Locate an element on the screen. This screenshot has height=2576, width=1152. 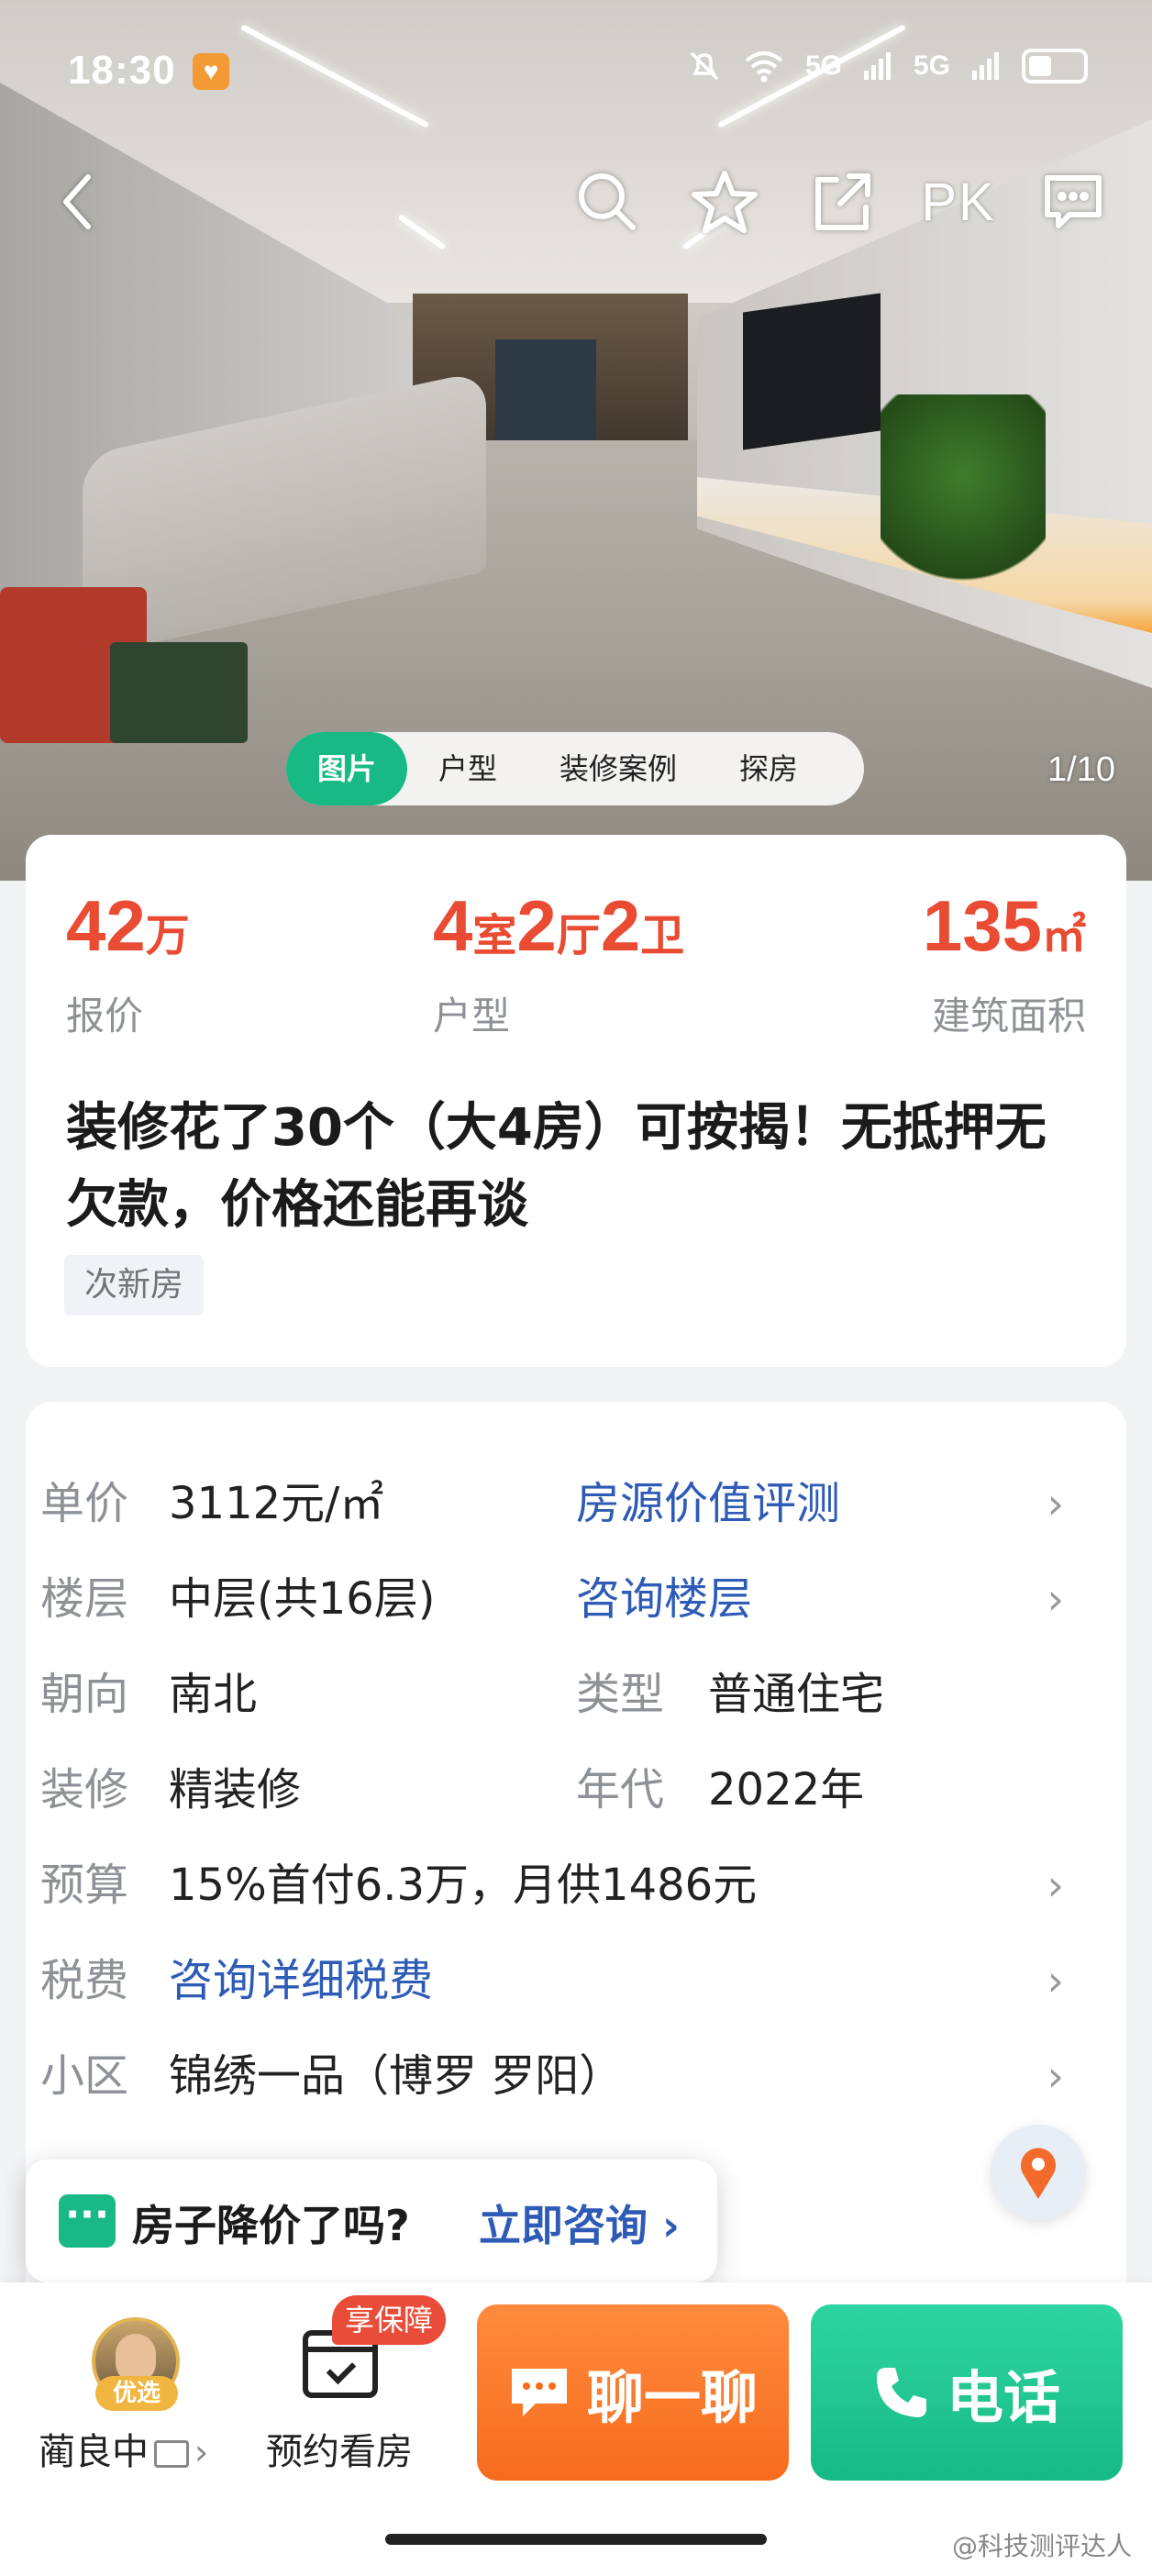
halls-unit: 厅 is located at coordinates (578, 936).